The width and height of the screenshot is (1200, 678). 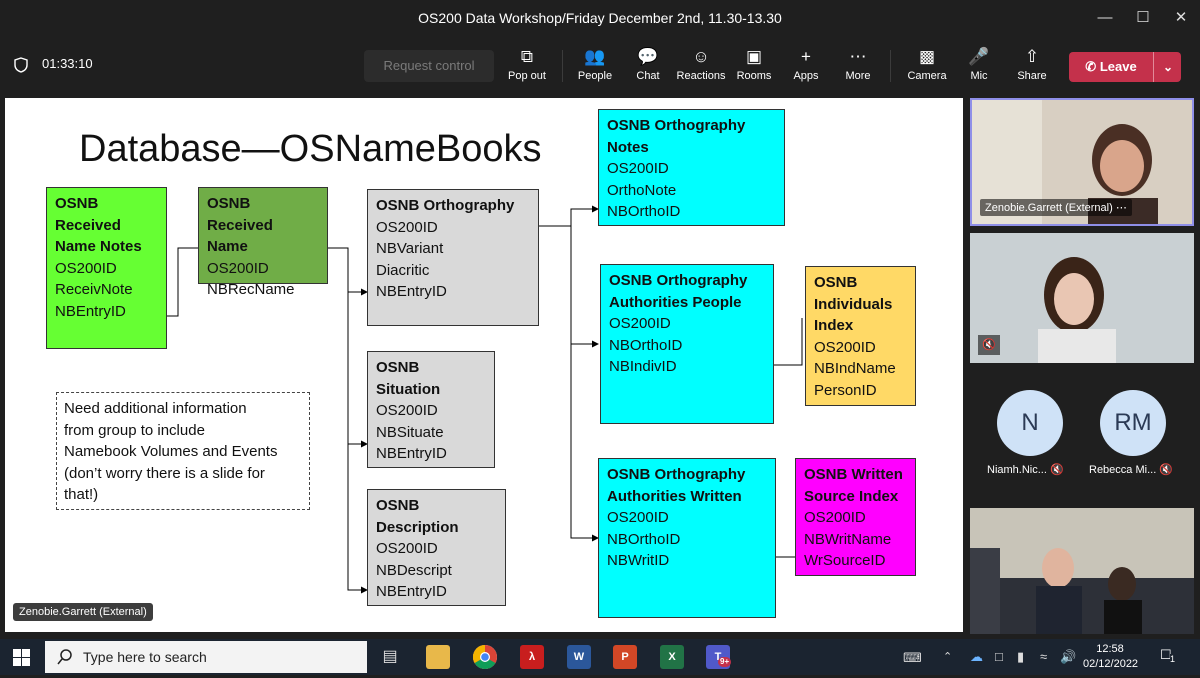 I want to click on apps-icon: +, so click(x=806, y=56).